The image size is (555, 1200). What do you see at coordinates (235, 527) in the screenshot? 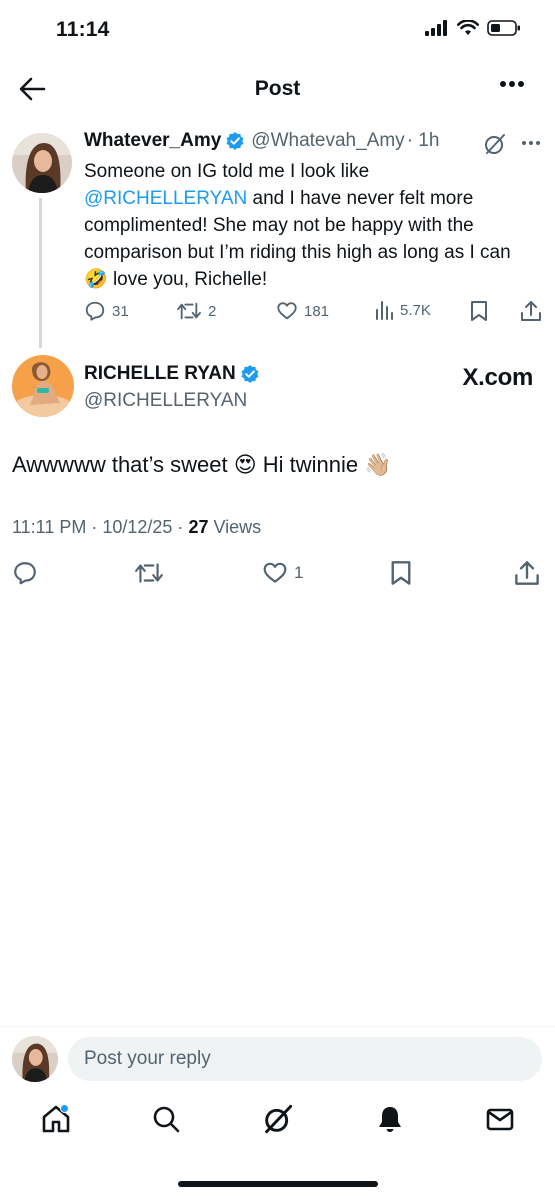
I see `views-label: Views` at bounding box center [235, 527].